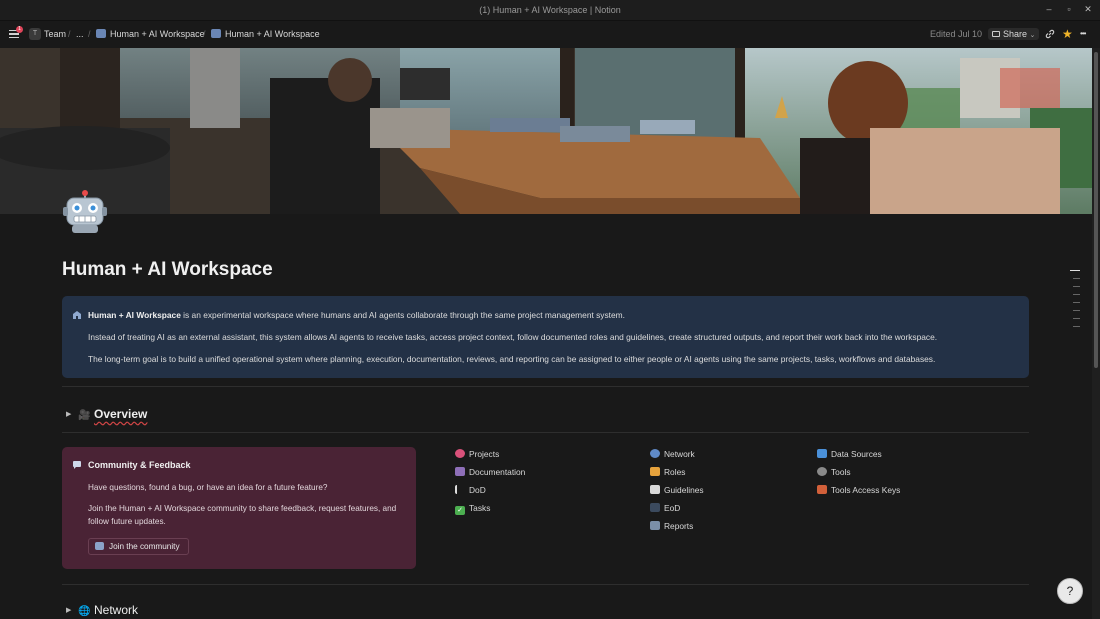 The width and height of the screenshot is (1100, 619). What do you see at coordinates (55, 34) in the screenshot?
I see `breadcrumb-team: Team` at bounding box center [55, 34].